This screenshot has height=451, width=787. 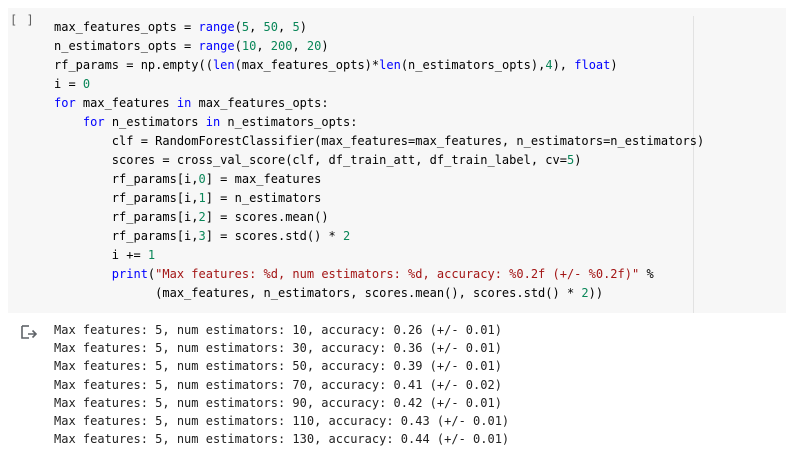 What do you see at coordinates (126, 27) in the screenshot?
I see `code-token: max_features_opts =` at bounding box center [126, 27].